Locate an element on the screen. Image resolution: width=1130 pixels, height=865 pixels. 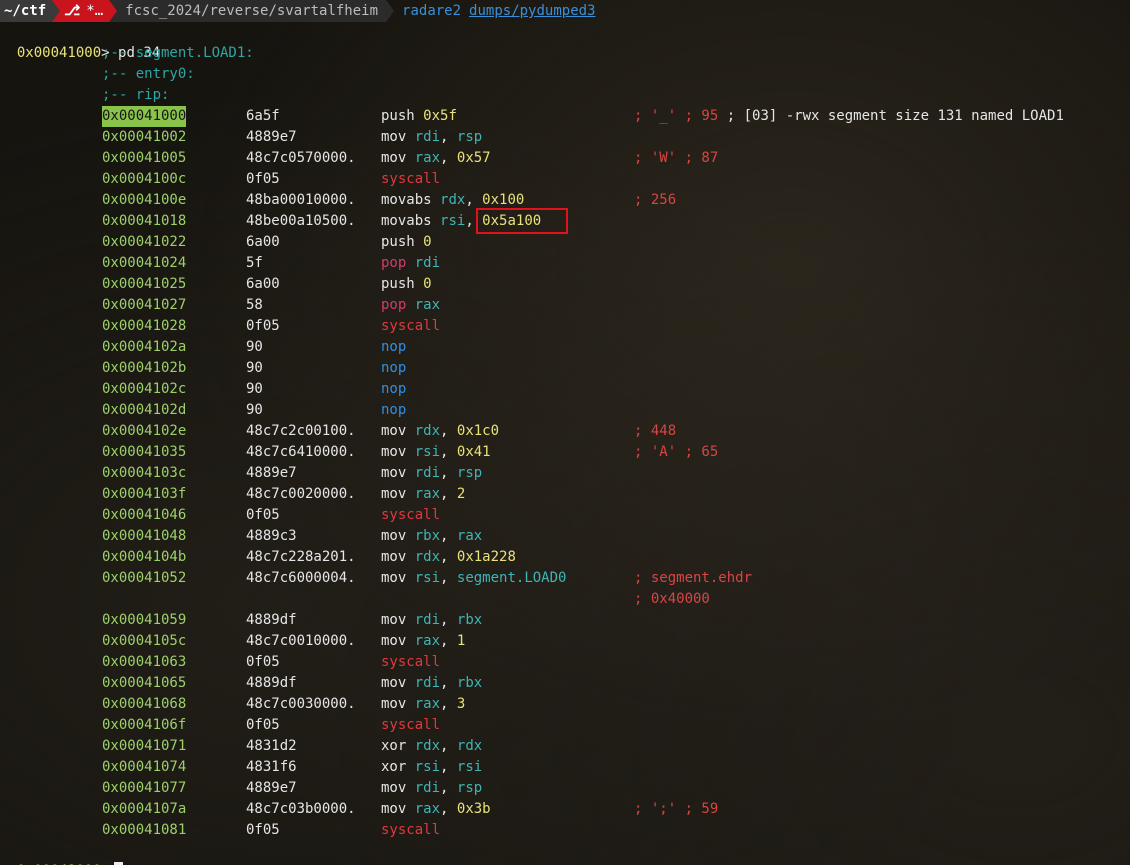
instruction-mnemonic: pop is located at coordinates (394, 305).